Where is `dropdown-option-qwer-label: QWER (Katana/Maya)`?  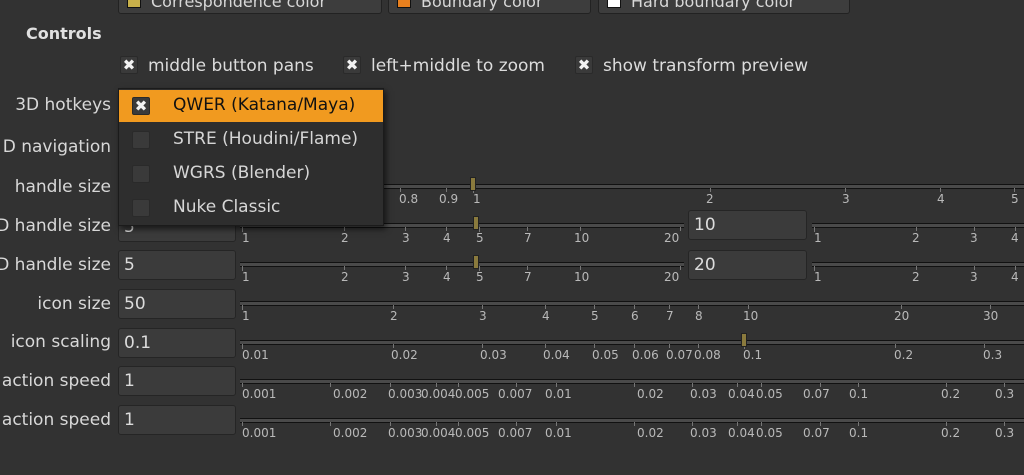 dropdown-option-qwer-label: QWER (Katana/Maya) is located at coordinates (264, 105).